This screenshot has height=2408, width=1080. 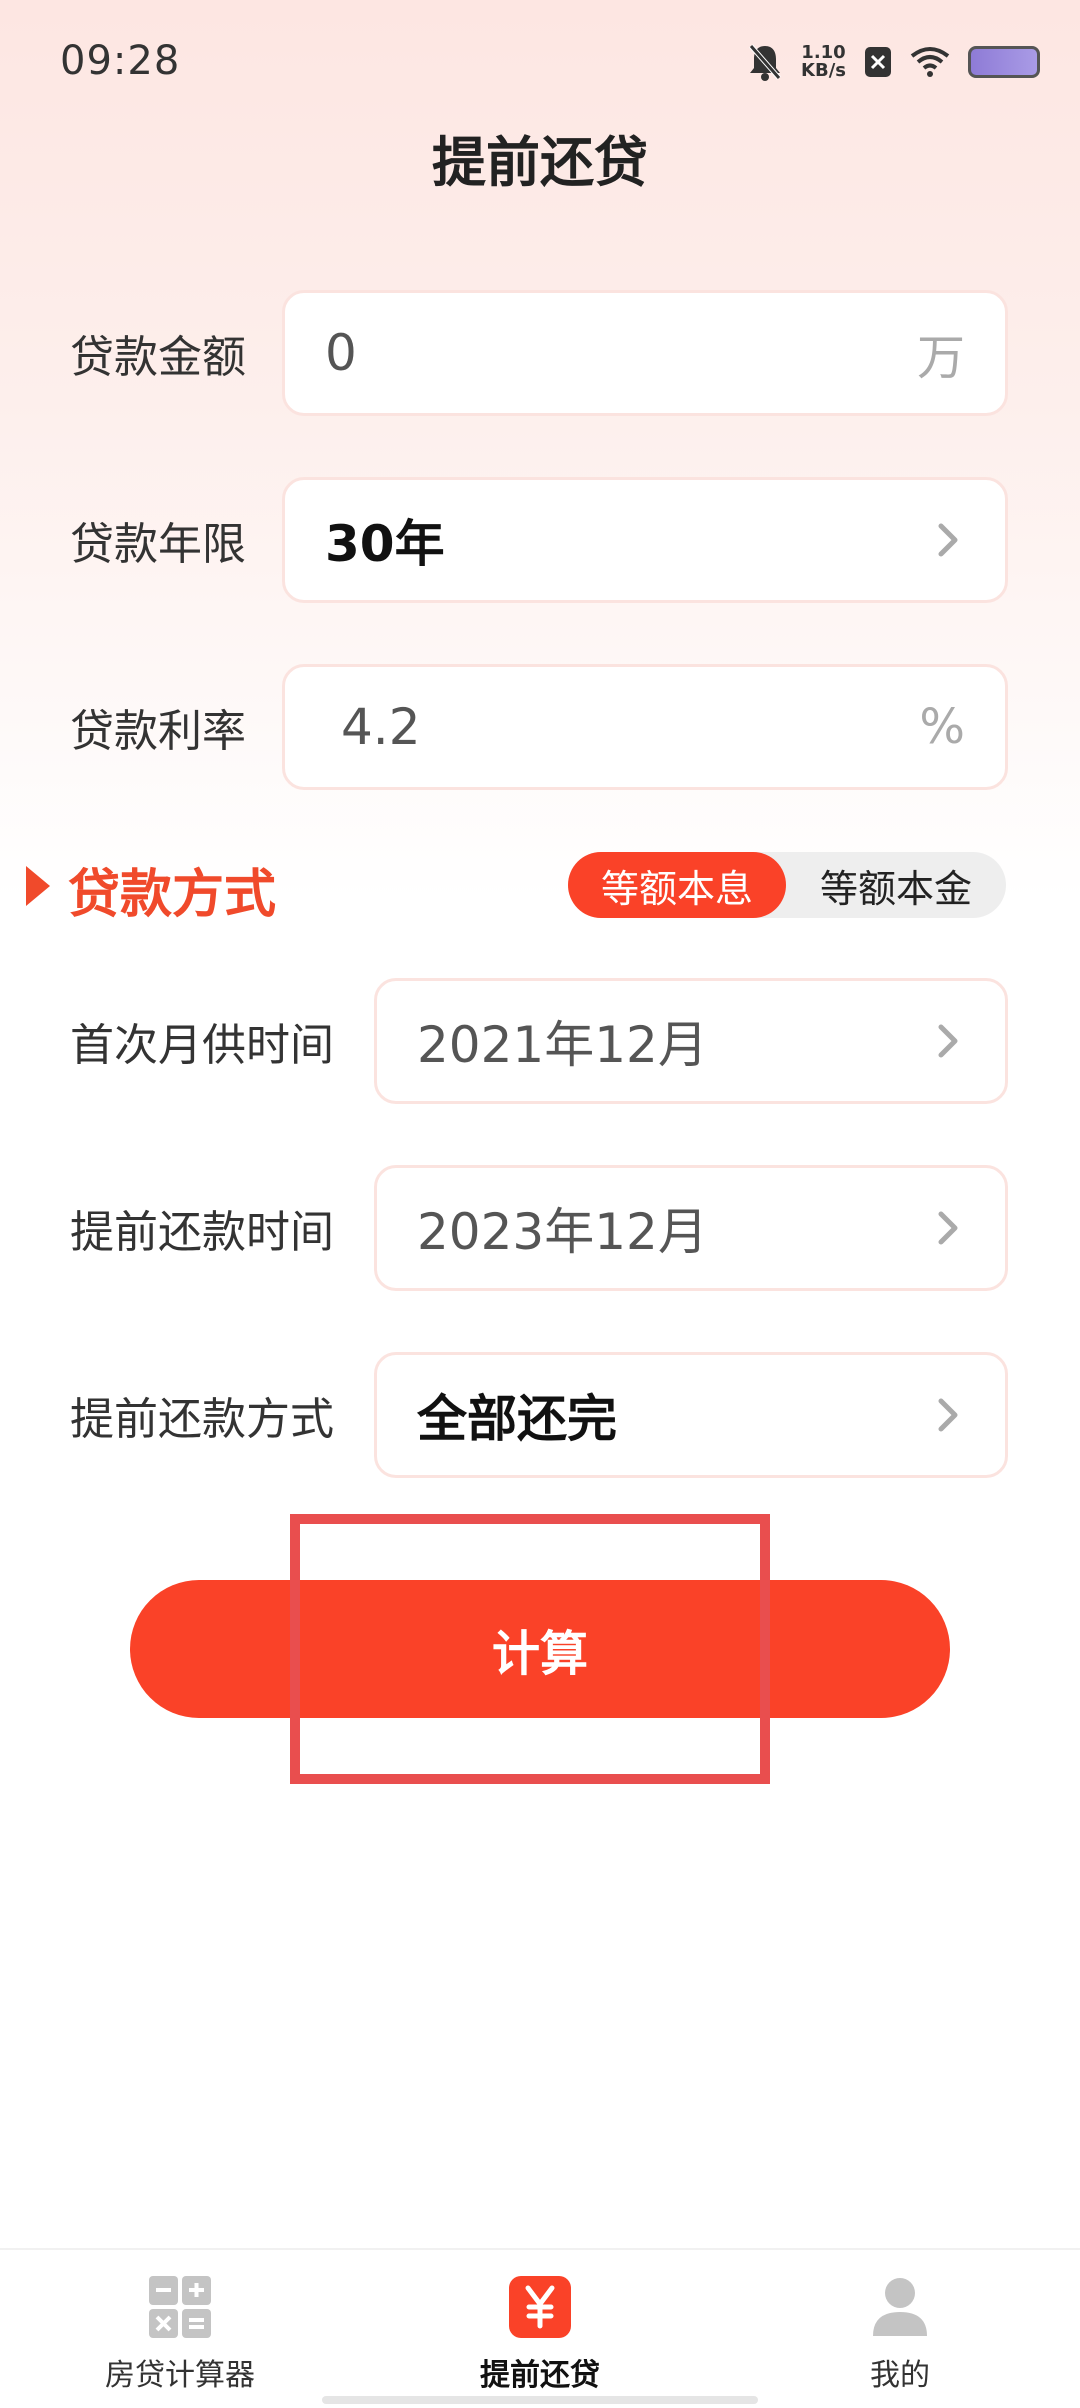 What do you see at coordinates (202, 1419) in the screenshot?
I see `prepay-method-label: 提前还款方式` at bounding box center [202, 1419].